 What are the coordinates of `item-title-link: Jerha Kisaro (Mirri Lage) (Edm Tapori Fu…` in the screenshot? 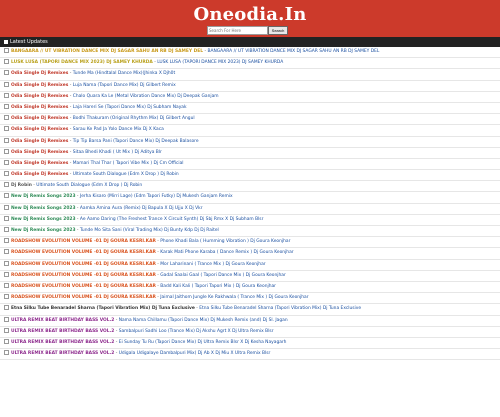 It's located at (156, 196).